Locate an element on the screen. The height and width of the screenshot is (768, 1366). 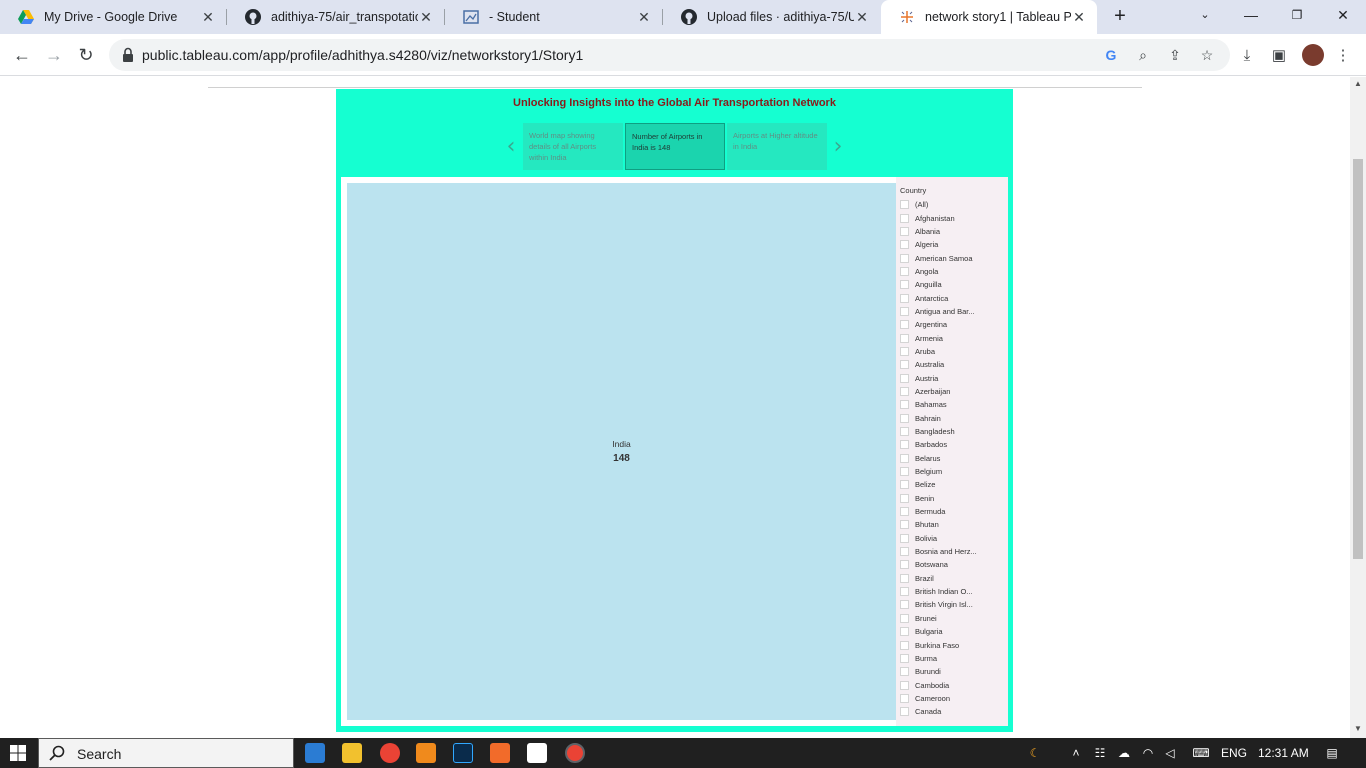
filter-checkbox-item: Argentina is located at coordinates (954, 324).